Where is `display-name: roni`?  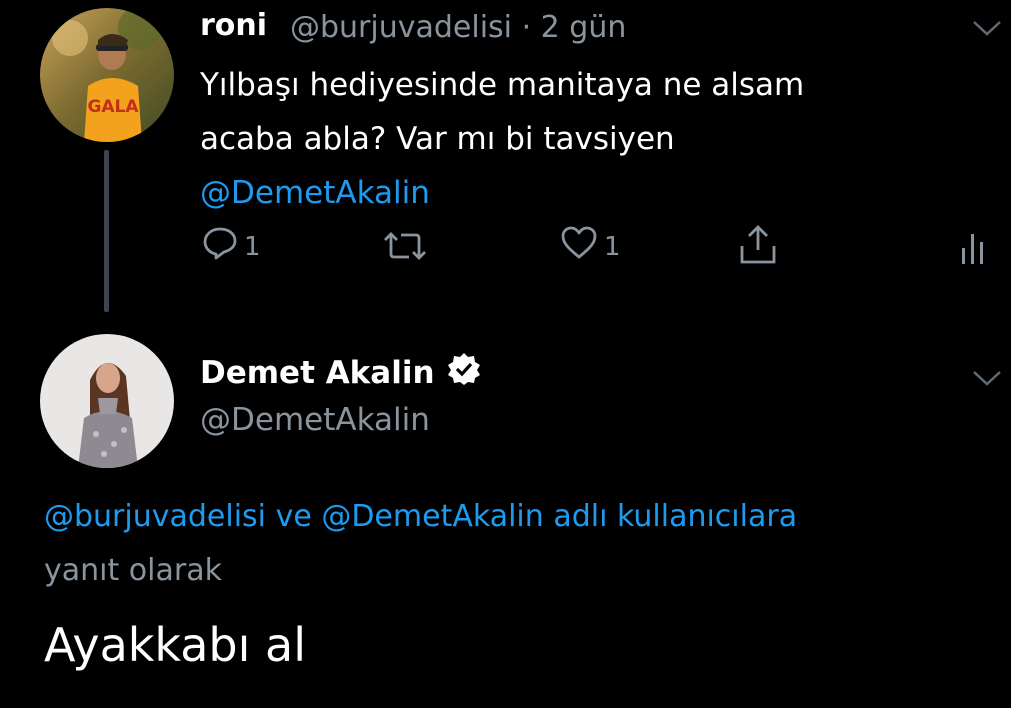 display-name: roni is located at coordinates (233, 25).